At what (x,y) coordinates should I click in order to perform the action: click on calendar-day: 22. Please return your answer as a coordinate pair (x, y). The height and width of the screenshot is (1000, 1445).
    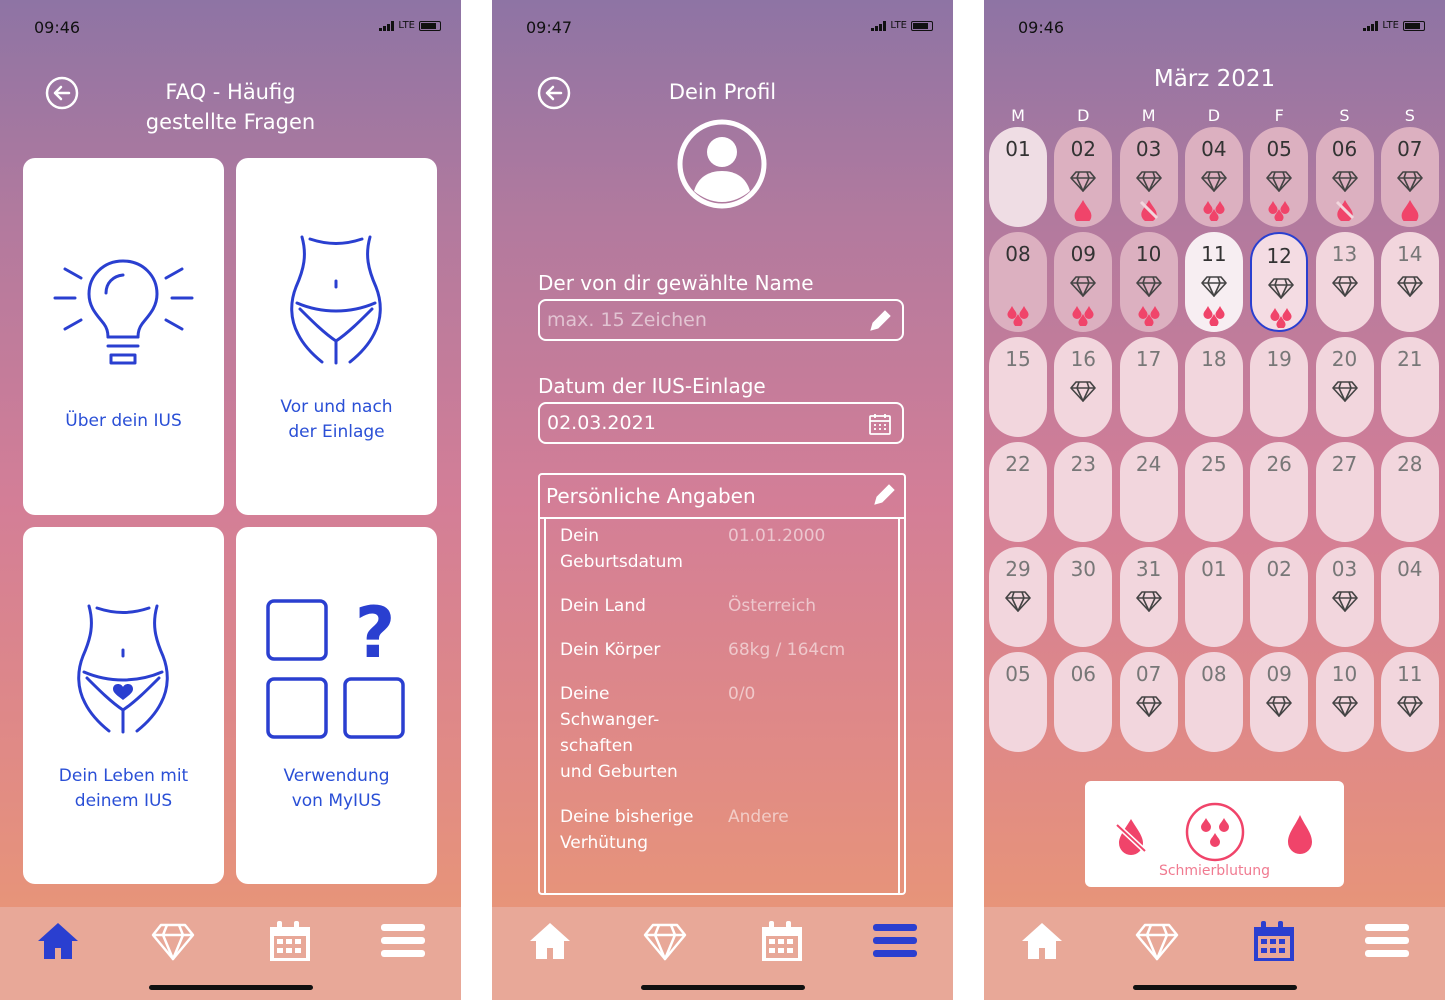
    Looking at the image, I should click on (1018, 492).